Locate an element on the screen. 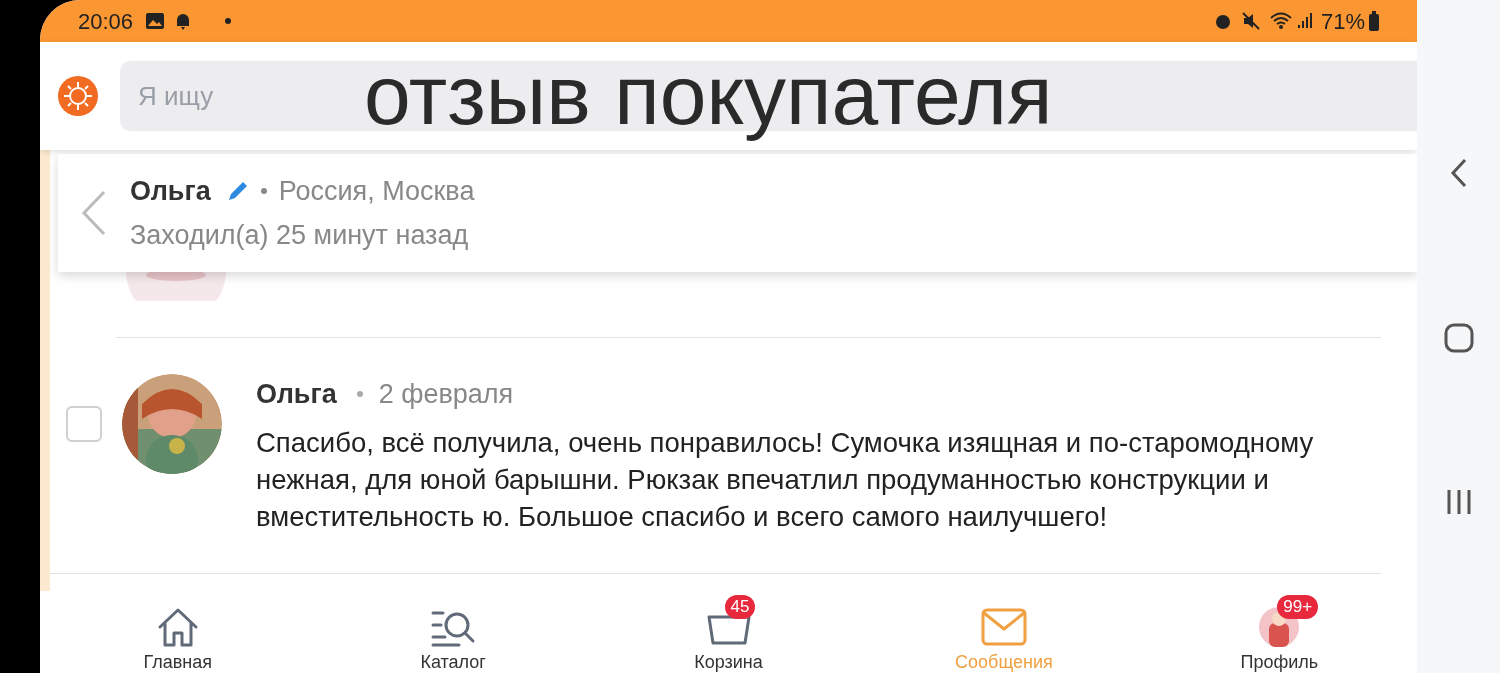 Image resolution: width=1500 pixels, height=673 pixels. pencil-icon is located at coordinates (237, 190).